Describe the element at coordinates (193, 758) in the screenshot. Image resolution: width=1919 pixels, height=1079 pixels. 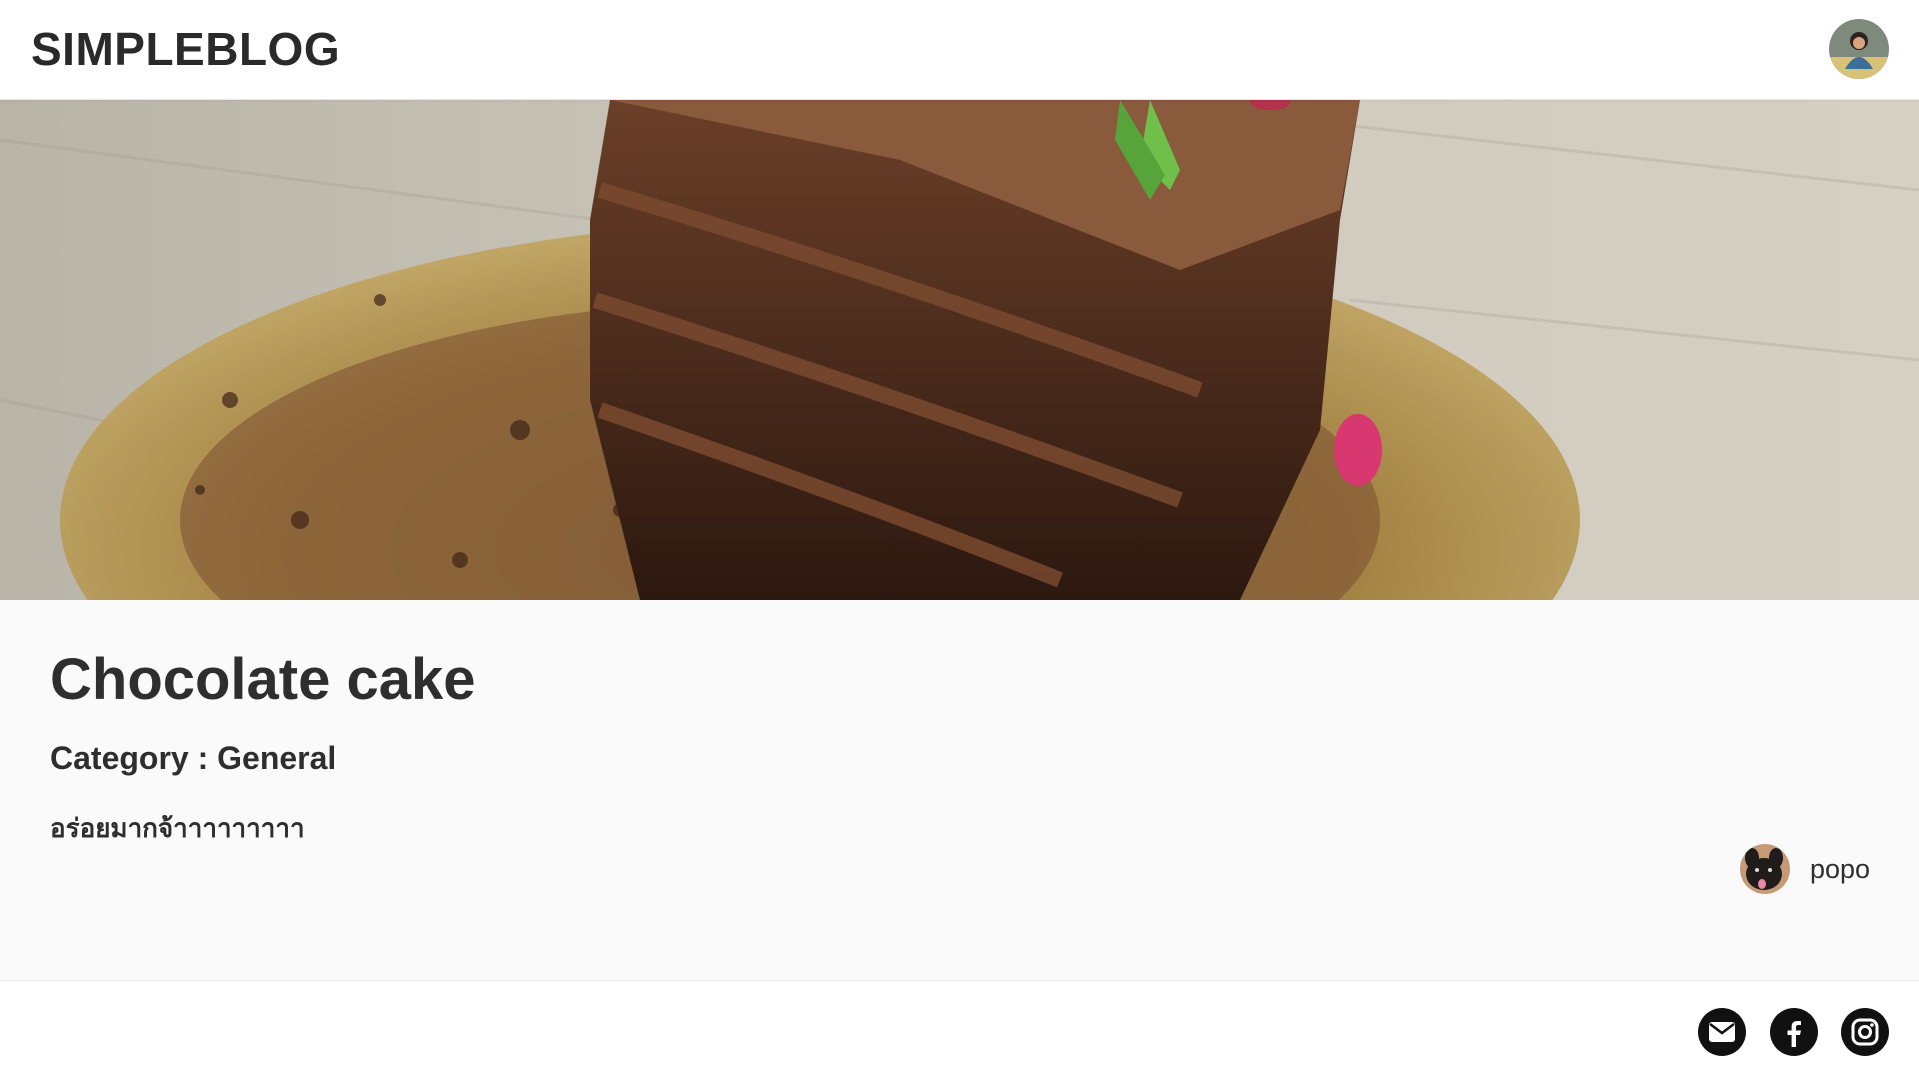
I see `post-category: Category : General` at that location.